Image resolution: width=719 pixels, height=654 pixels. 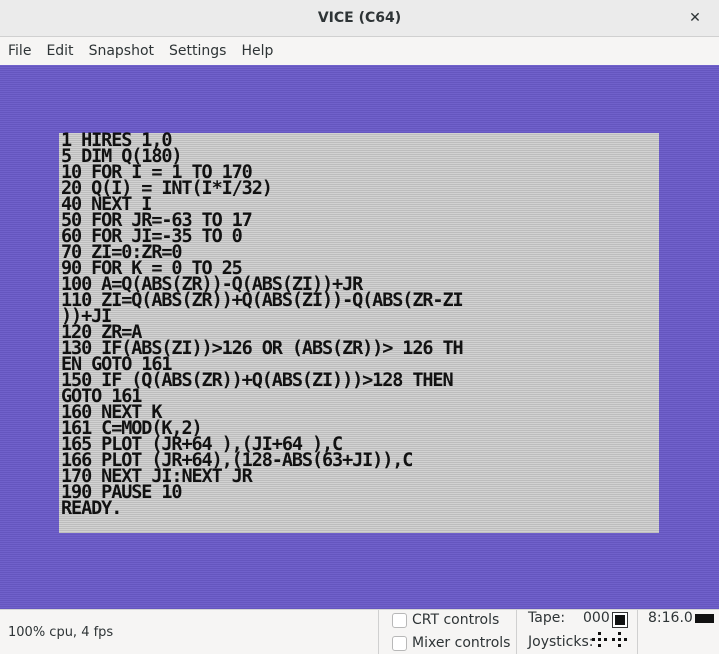 What do you see at coordinates (124, 51) in the screenshot?
I see `menu-snapshot: Snapshot` at bounding box center [124, 51].